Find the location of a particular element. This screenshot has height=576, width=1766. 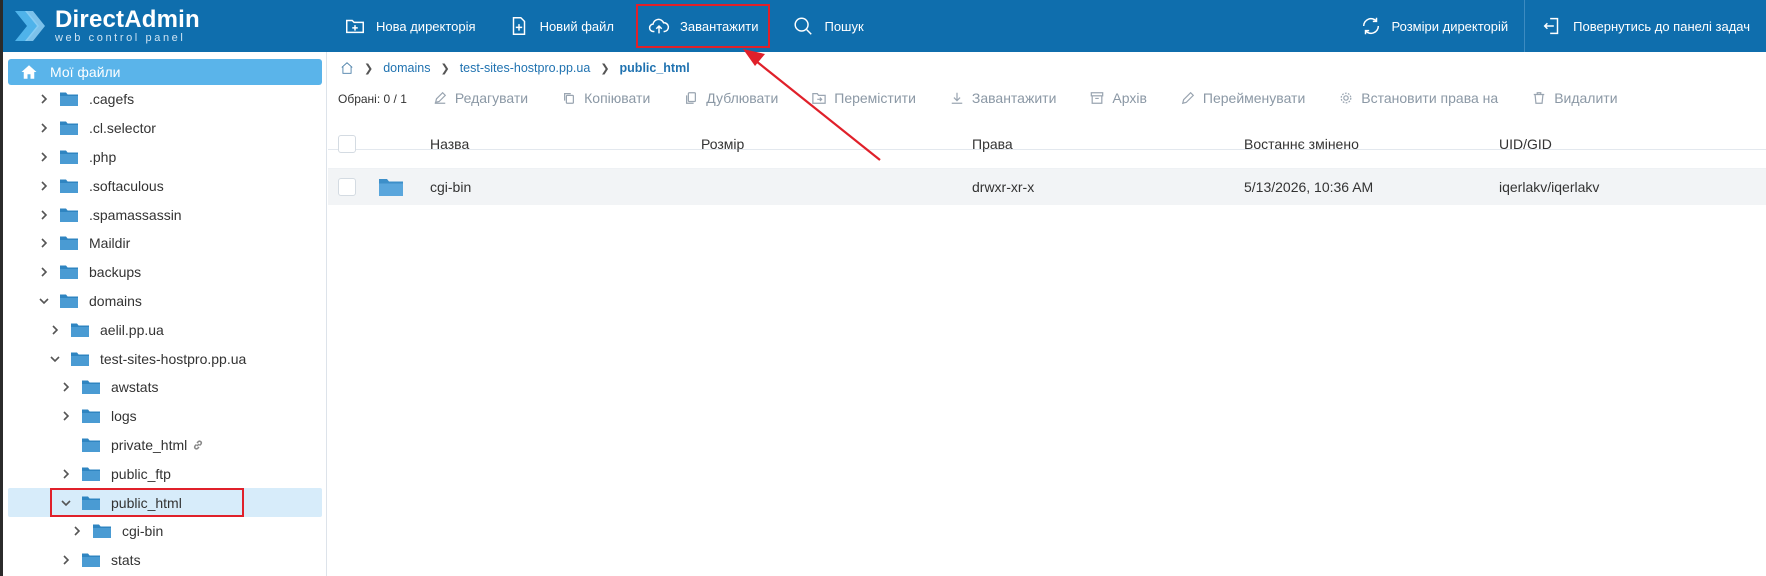

tree-item: backups is located at coordinates (164, 272).